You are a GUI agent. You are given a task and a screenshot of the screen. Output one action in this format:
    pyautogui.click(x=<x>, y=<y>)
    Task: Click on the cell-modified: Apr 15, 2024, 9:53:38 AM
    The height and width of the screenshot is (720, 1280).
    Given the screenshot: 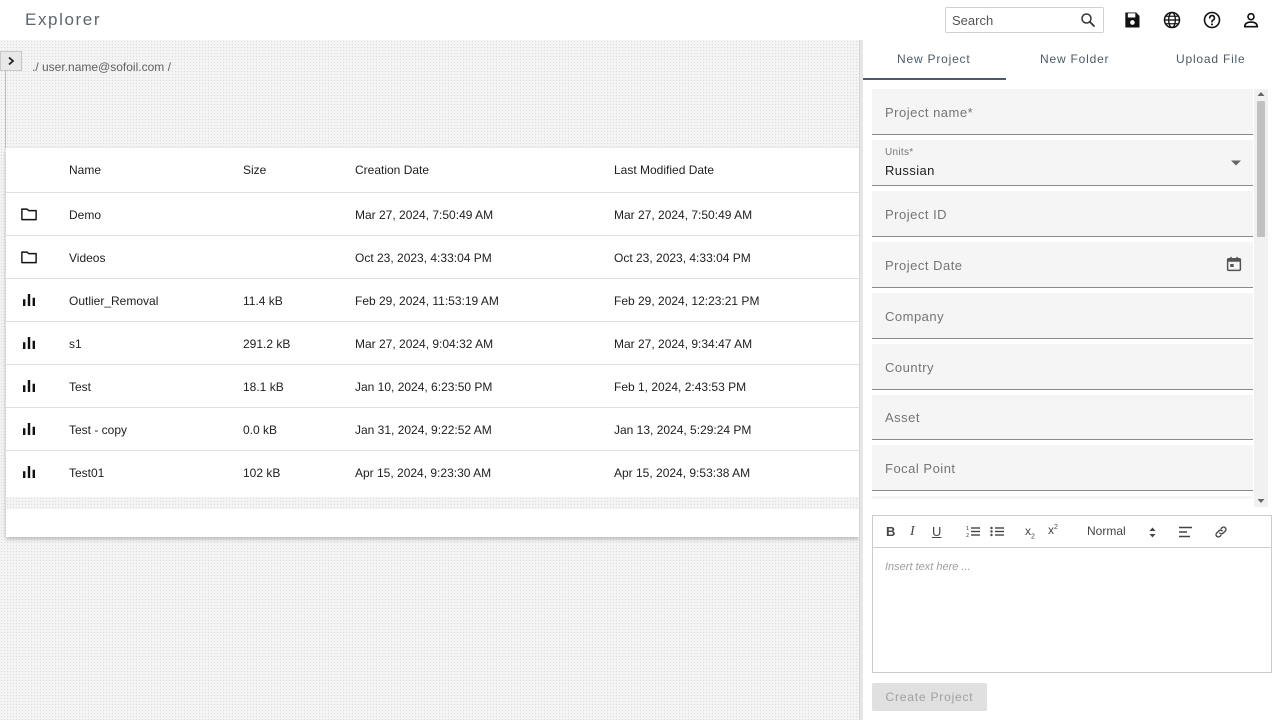 What is the action you would take?
    pyautogui.click(x=682, y=473)
    